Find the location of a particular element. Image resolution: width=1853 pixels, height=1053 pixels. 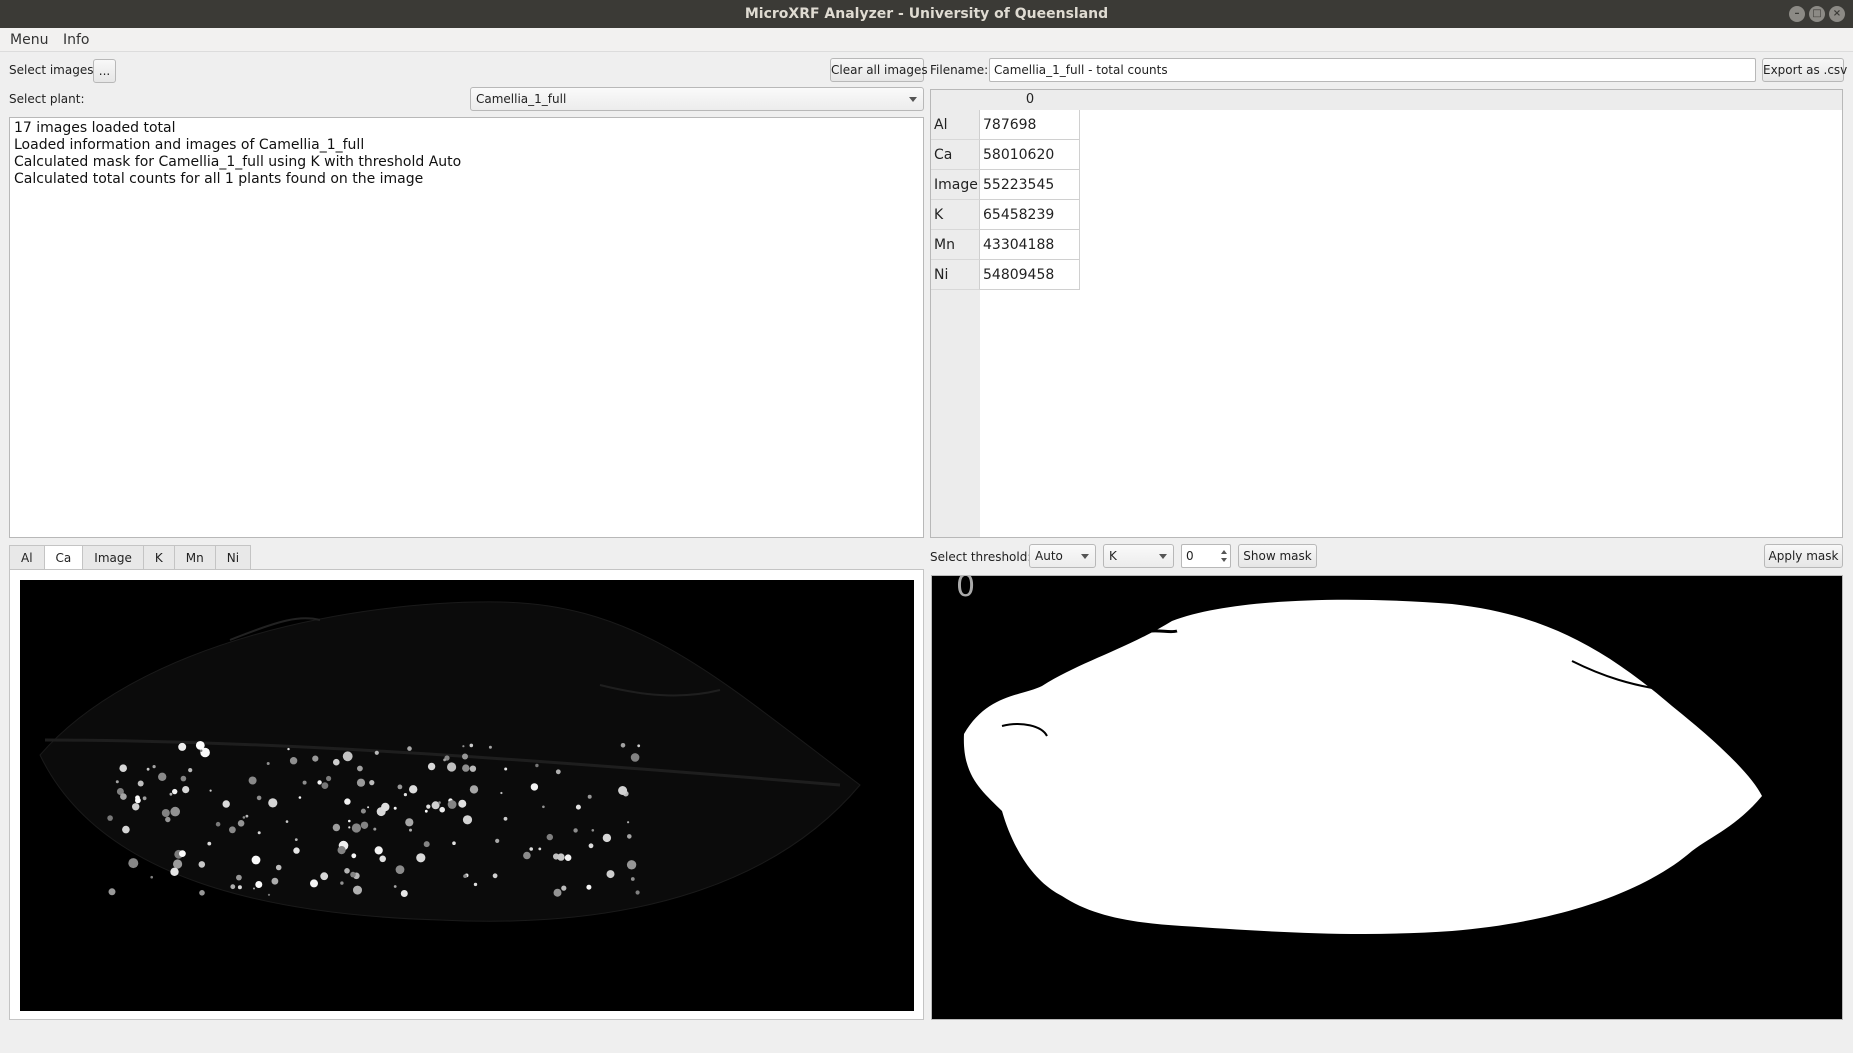

minimize-icon: – is located at coordinates (1797, 14).